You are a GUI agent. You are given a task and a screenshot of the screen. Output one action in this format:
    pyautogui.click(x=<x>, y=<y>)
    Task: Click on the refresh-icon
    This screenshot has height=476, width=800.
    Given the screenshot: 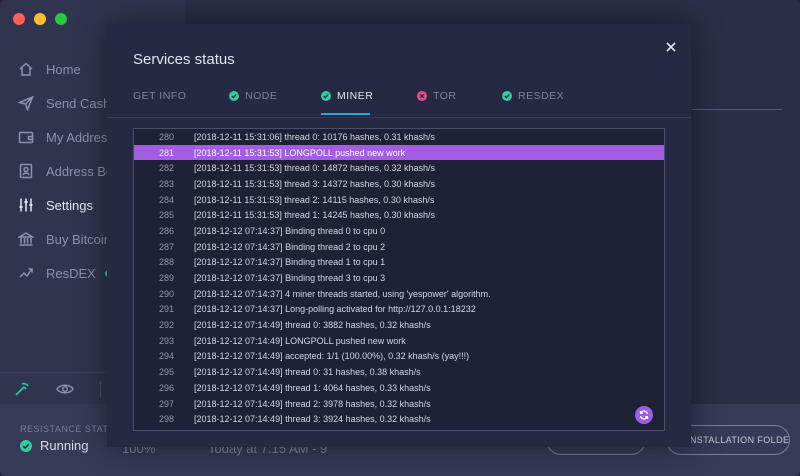 What is the action you would take?
    pyautogui.click(x=644, y=415)
    